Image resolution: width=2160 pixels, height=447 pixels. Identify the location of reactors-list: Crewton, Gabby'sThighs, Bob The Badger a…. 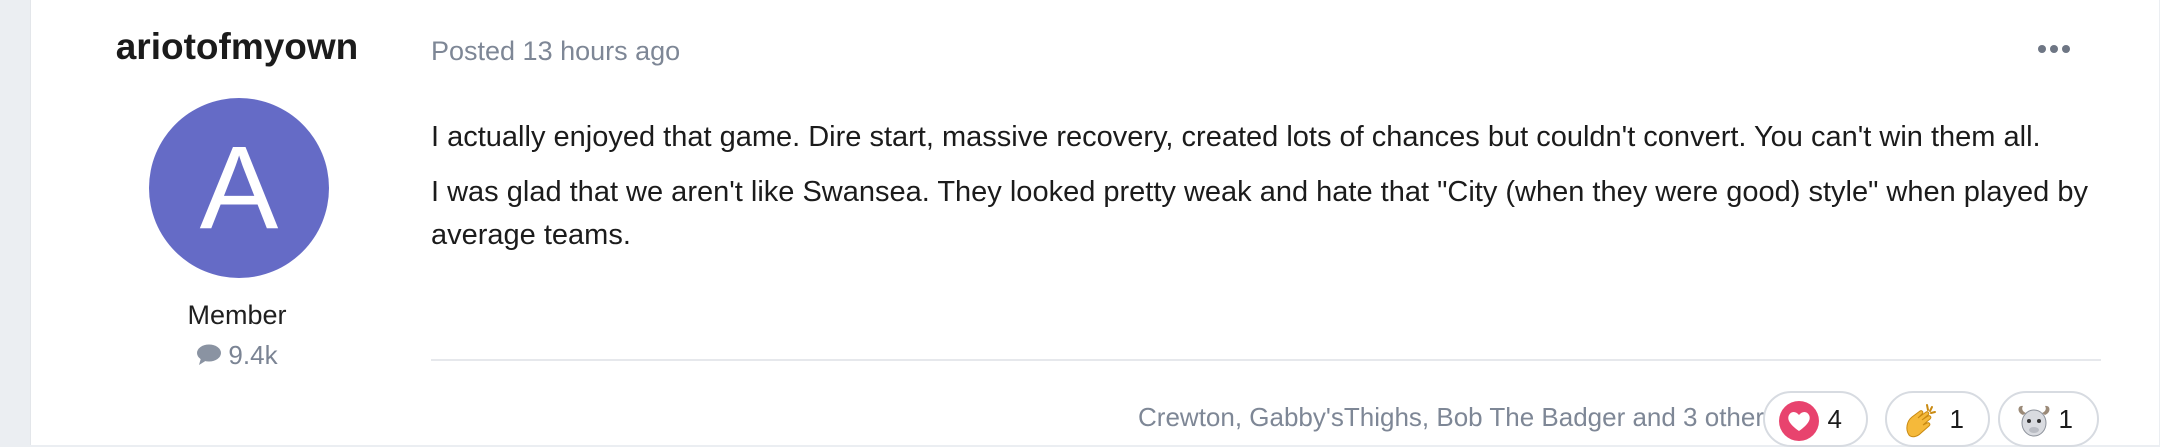
(1104, 417).